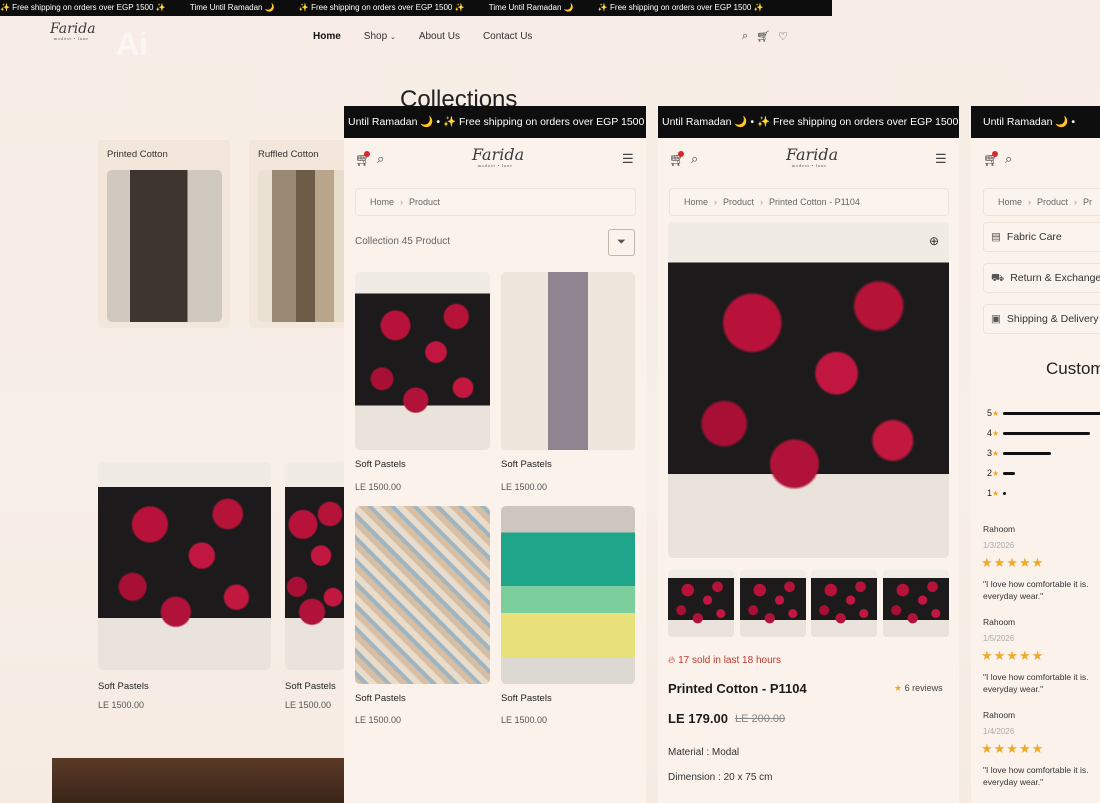  I want to click on zoom-icon: ⊕, so click(934, 241).